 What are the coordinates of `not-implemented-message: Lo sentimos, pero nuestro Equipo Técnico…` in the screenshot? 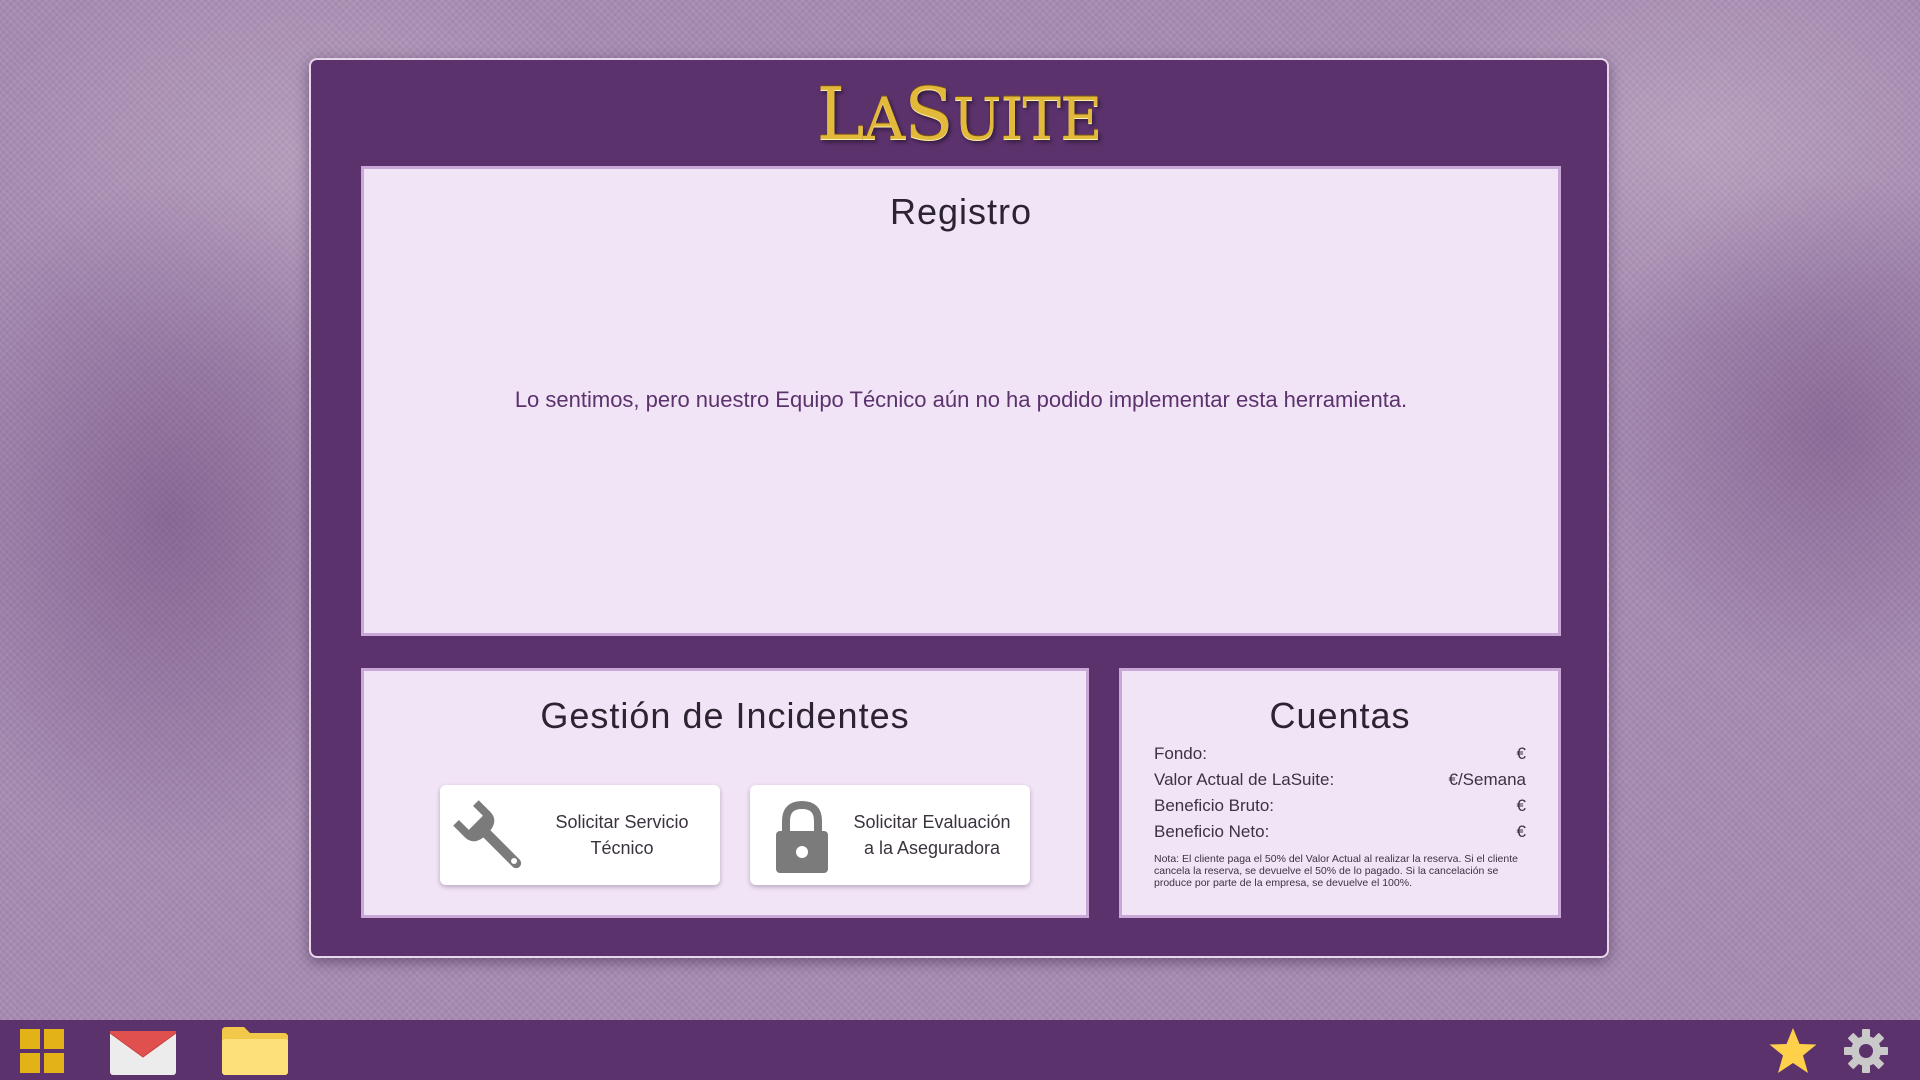 It's located at (961, 399).